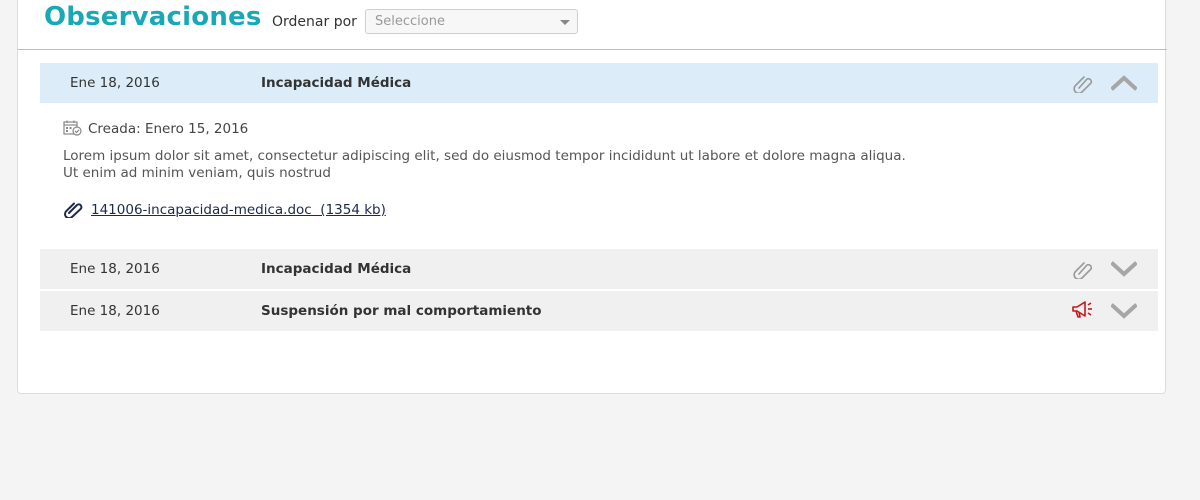 The image size is (1200, 500). What do you see at coordinates (314, 22) in the screenshot?
I see `sort-label: Ordenar por` at bounding box center [314, 22].